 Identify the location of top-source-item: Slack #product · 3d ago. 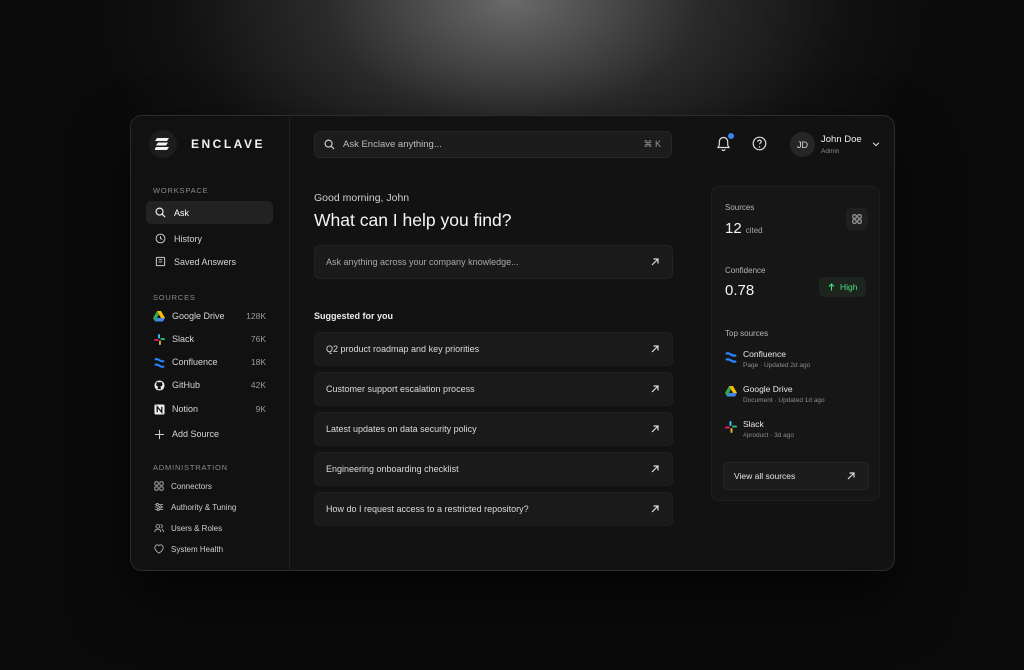
(800, 432).